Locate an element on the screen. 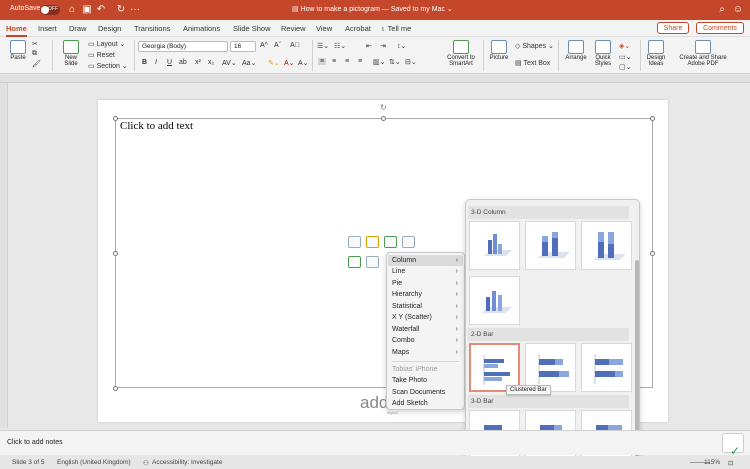  chart-option-3d-stacked-column is located at coordinates (550, 245).